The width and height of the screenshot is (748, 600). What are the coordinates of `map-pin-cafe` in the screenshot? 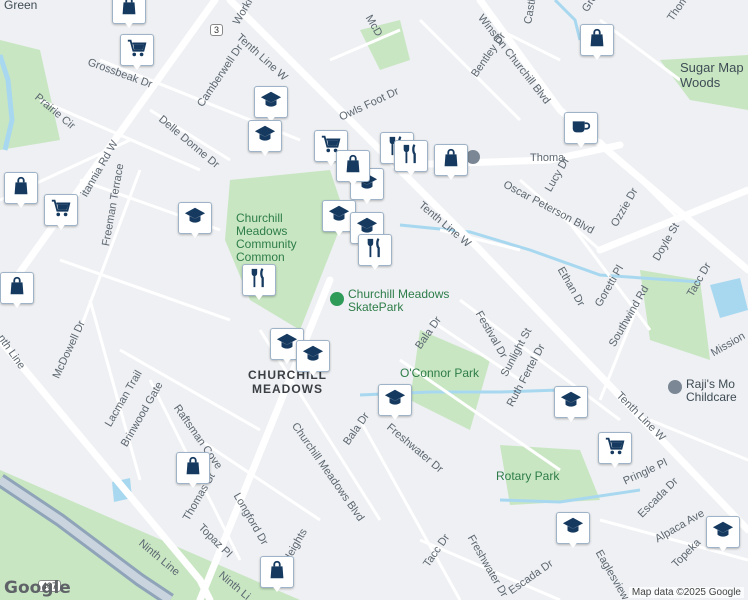 It's located at (581, 132).